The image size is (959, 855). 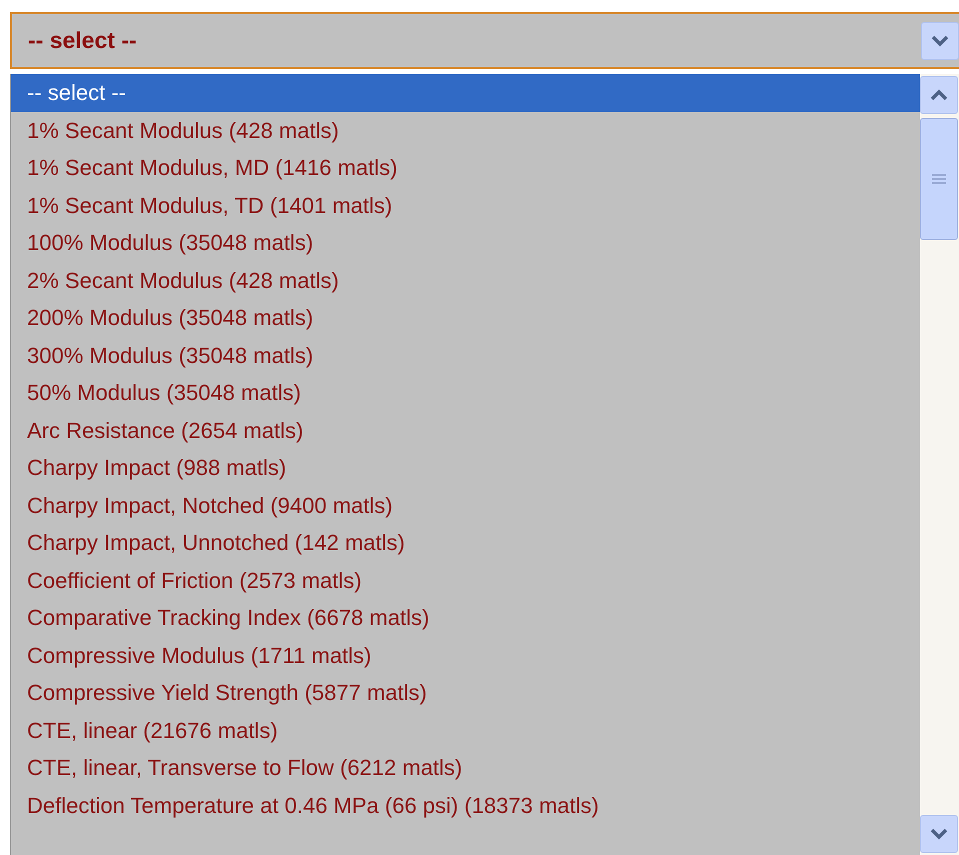 I want to click on chevron-up-icon, so click(x=939, y=95).